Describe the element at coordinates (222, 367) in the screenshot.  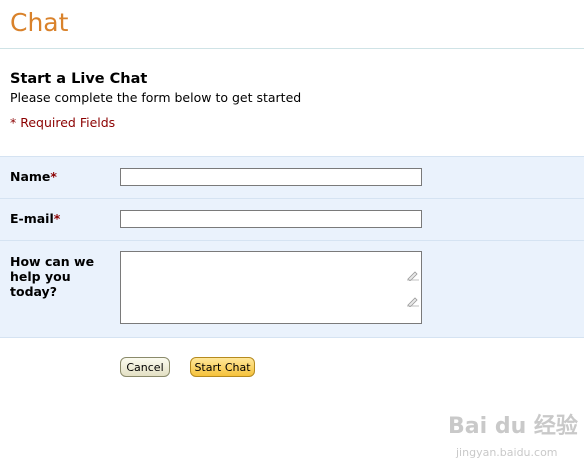
I see `start-chat-button: Start Chat` at that location.